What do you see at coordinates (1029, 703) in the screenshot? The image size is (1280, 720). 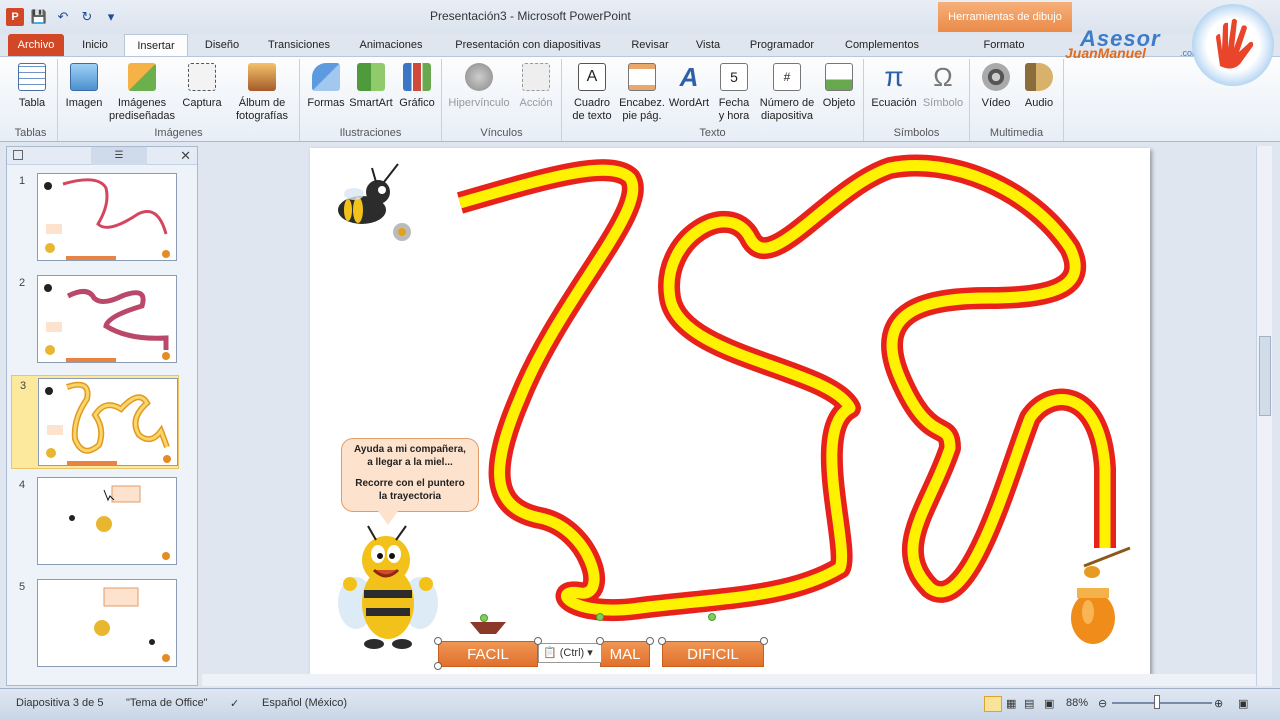 I see `reading-view-icon: ▤` at bounding box center [1029, 703].